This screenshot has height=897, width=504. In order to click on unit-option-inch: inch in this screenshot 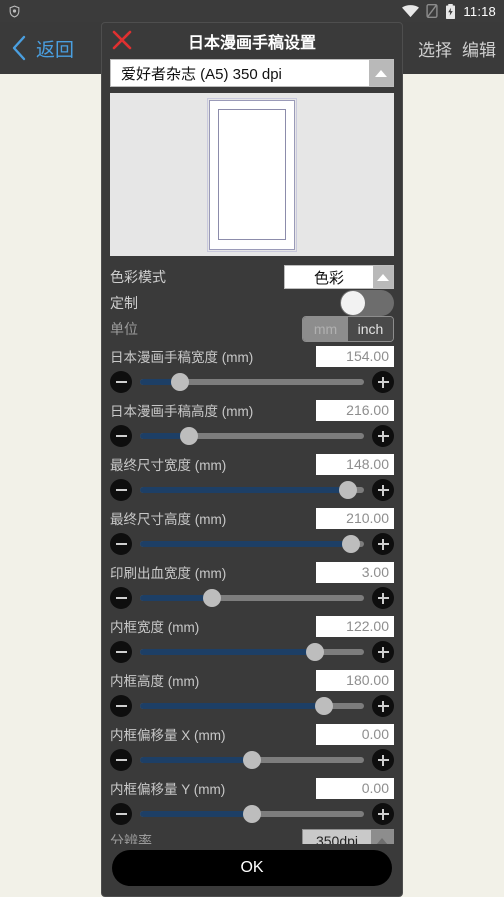, I will do `click(370, 329)`.